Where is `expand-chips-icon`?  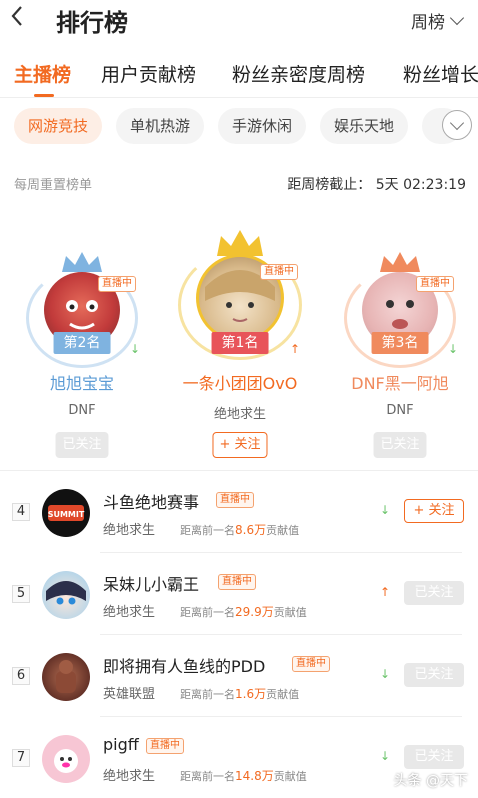 expand-chips-icon is located at coordinates (457, 125).